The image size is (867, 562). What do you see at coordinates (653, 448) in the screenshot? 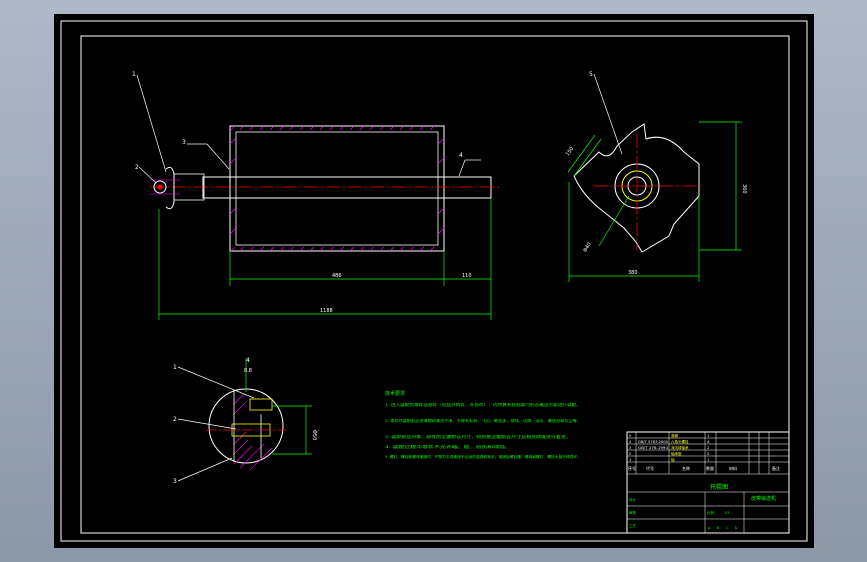
I see `svg-text: GB/T 276-1994` at bounding box center [653, 448].